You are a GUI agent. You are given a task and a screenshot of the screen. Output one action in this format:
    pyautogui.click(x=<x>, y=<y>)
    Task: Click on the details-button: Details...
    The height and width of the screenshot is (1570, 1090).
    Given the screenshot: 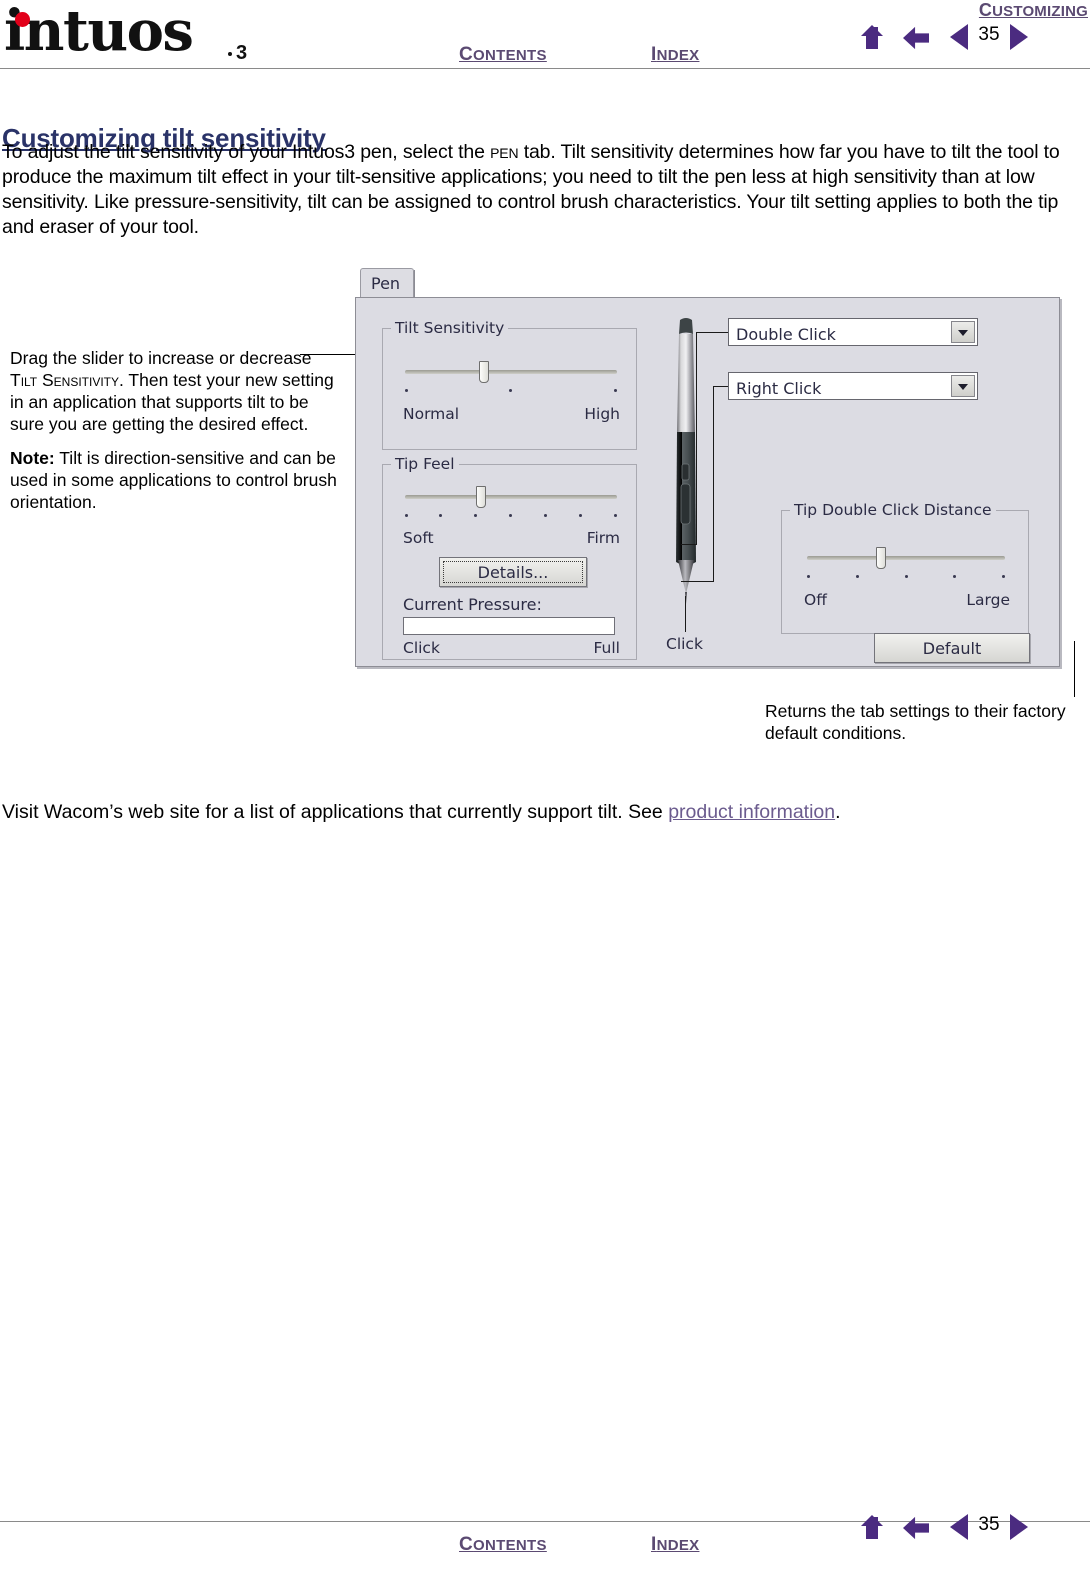 What is the action you would take?
    pyautogui.click(x=513, y=572)
    